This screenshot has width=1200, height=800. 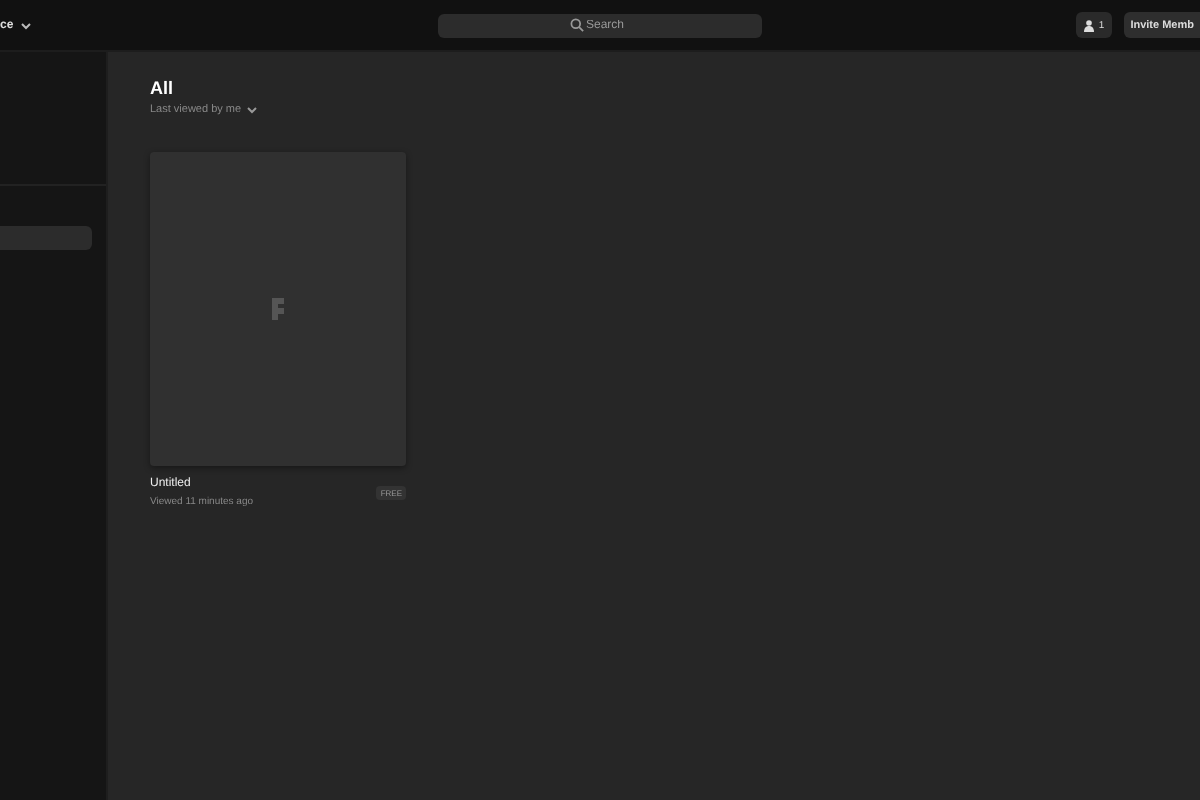 I want to click on page-title: All, so click(x=163, y=88).